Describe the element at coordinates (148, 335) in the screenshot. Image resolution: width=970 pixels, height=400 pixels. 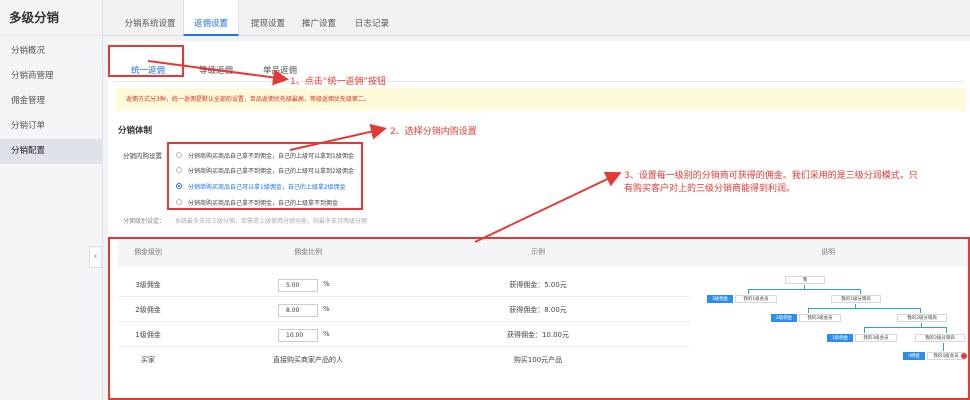
I see `row-level: 1级佣金` at that location.